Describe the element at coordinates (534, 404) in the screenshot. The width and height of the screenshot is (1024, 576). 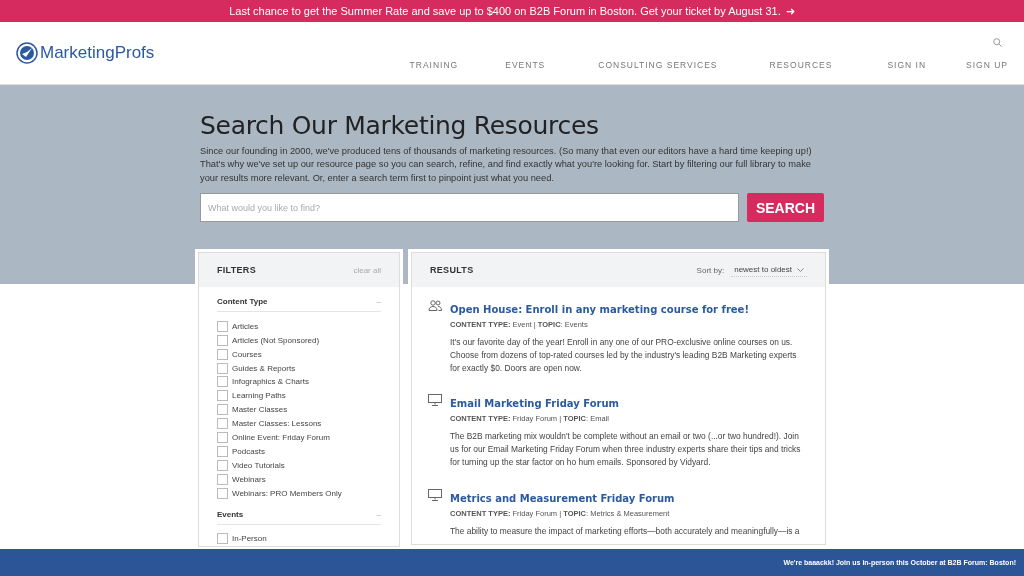
I see `result-title-link: Email Marketing Friday Forum` at that location.